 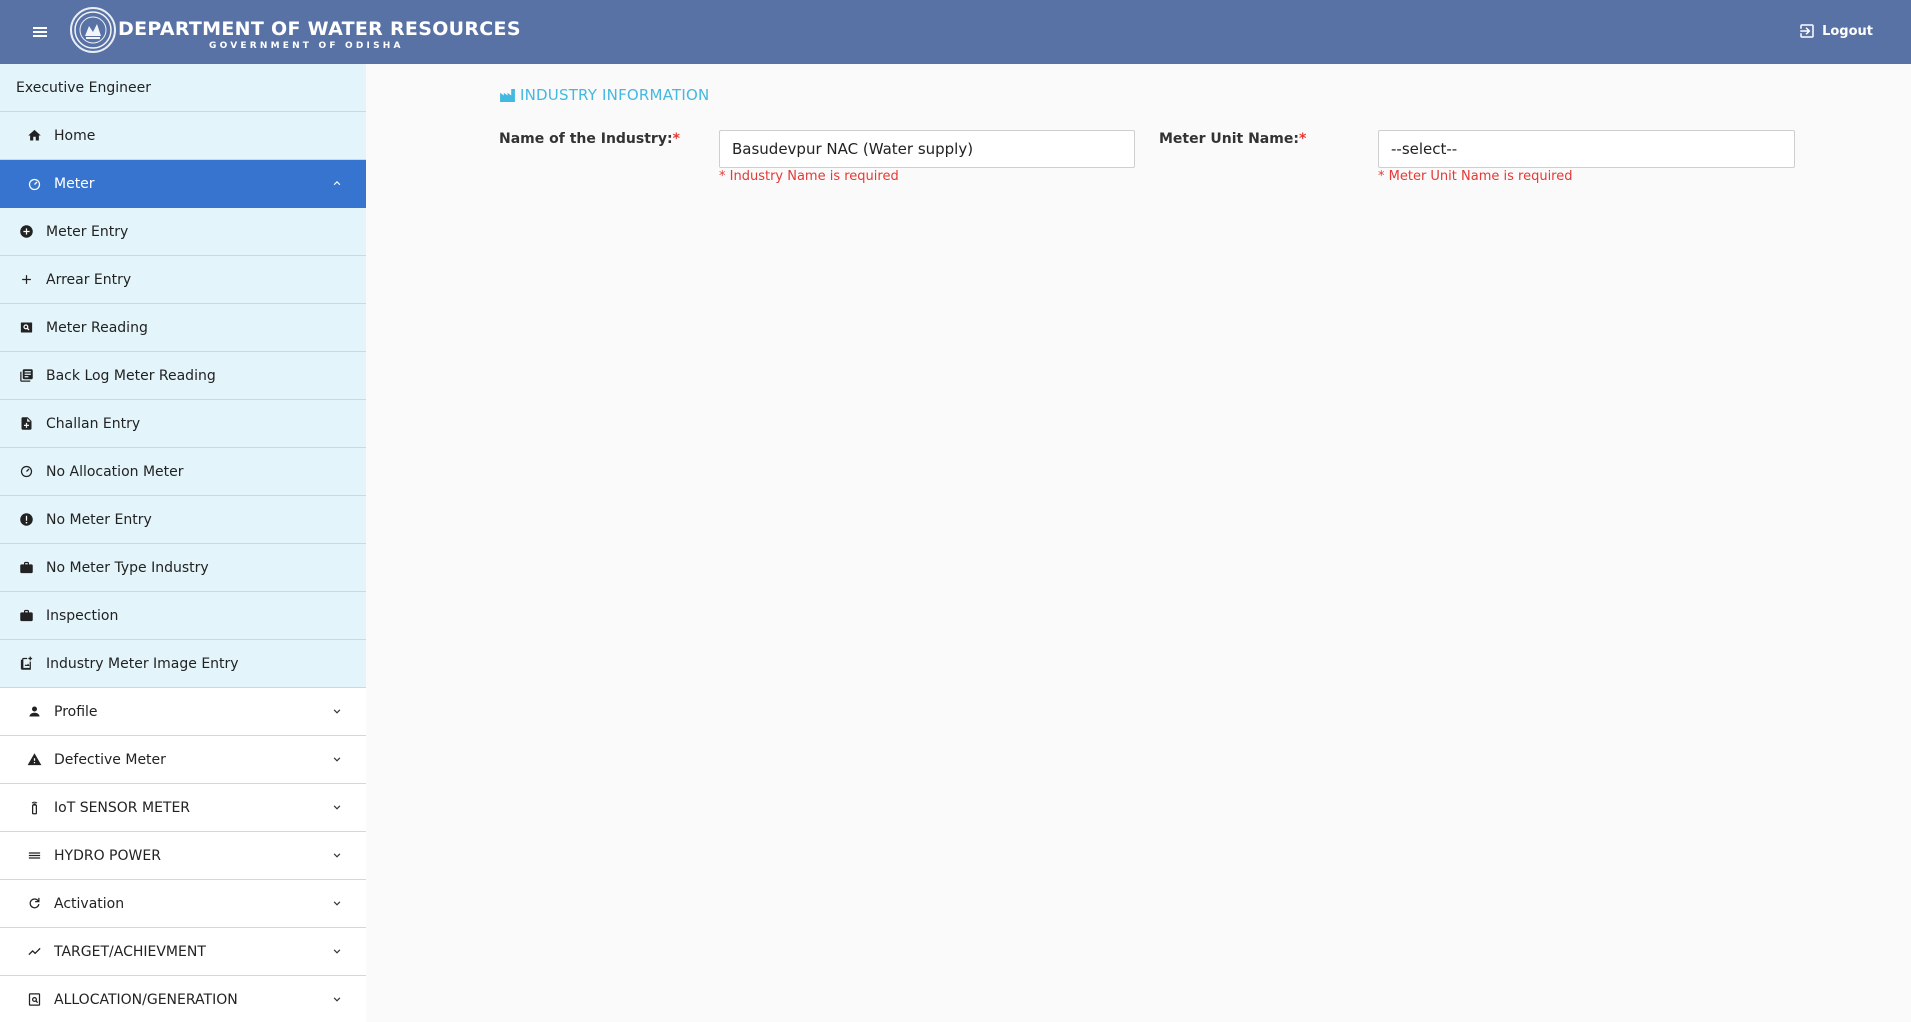 I want to click on sidebar-item-no-allocation-meter: No Allocation Meter, so click(x=183, y=472).